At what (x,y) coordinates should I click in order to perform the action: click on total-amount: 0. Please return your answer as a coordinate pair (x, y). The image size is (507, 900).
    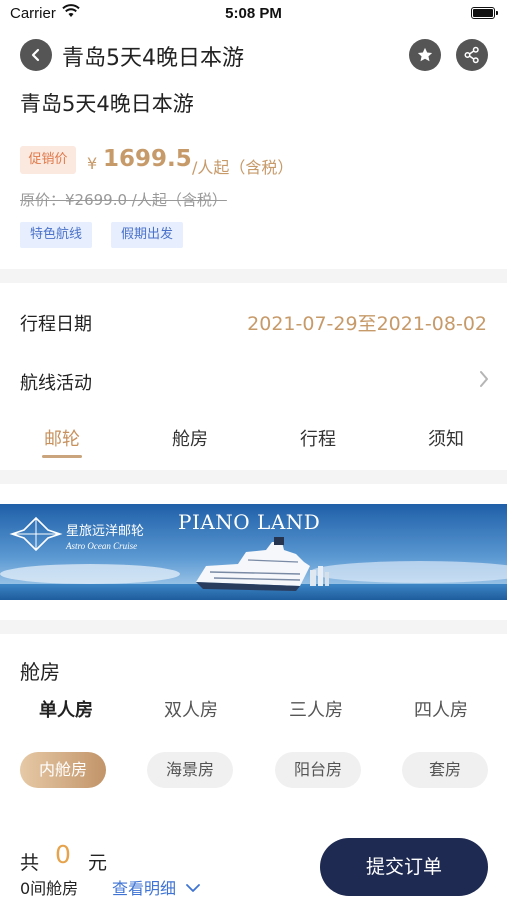
    Looking at the image, I should click on (63, 854).